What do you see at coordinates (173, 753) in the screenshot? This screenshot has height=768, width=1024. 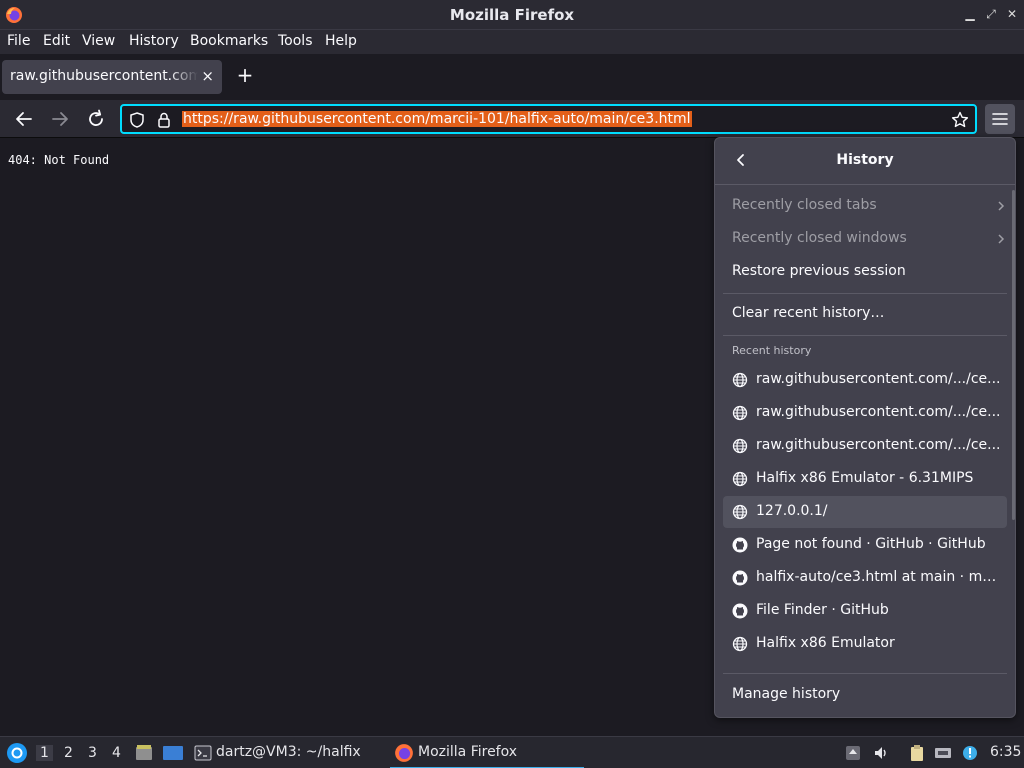 I see `desktop-icon` at bounding box center [173, 753].